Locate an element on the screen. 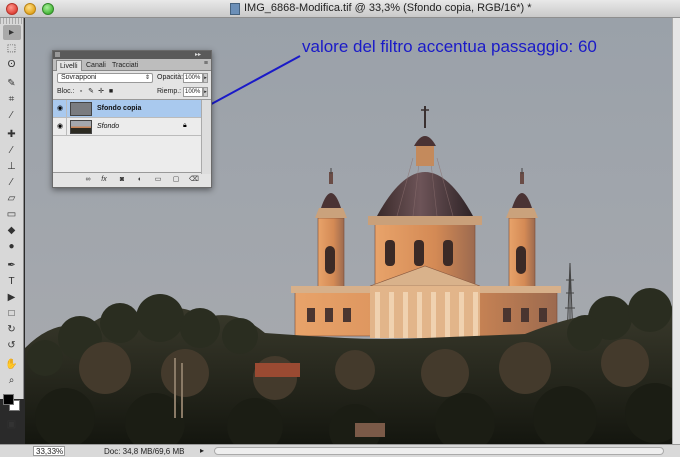 Image resolution: width=680 pixels, height=457 pixels. dodge-icon: ● is located at coordinates (12, 246).